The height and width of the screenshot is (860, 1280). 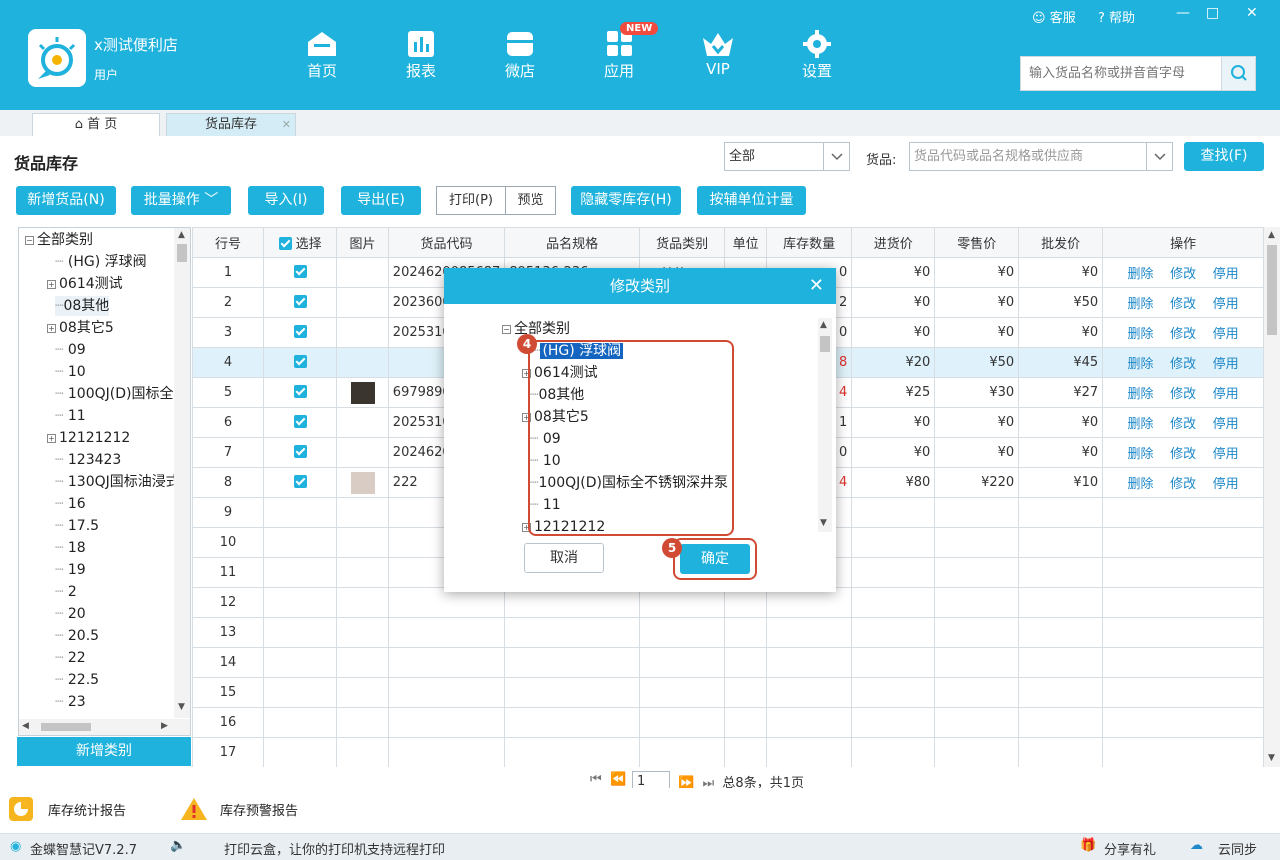 What do you see at coordinates (823, 523) in the screenshot?
I see `scroll-down-icon: ▼` at bounding box center [823, 523].